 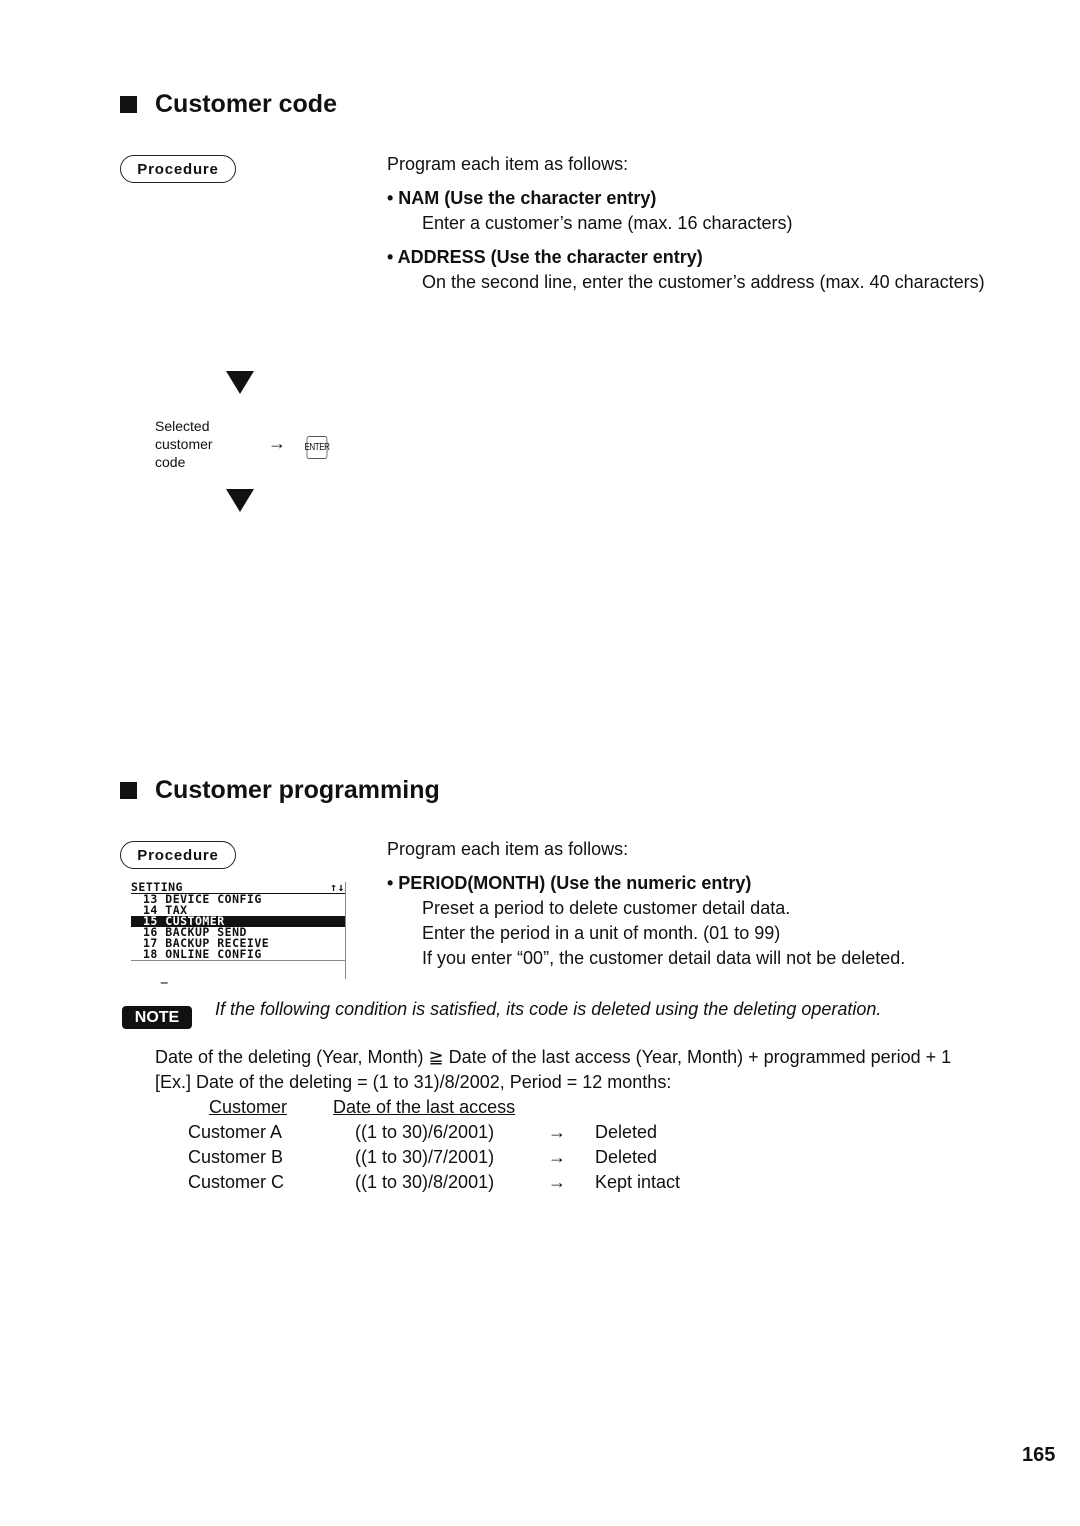 I want to click on enter-key-icon: ENTER, so click(x=317, y=447).